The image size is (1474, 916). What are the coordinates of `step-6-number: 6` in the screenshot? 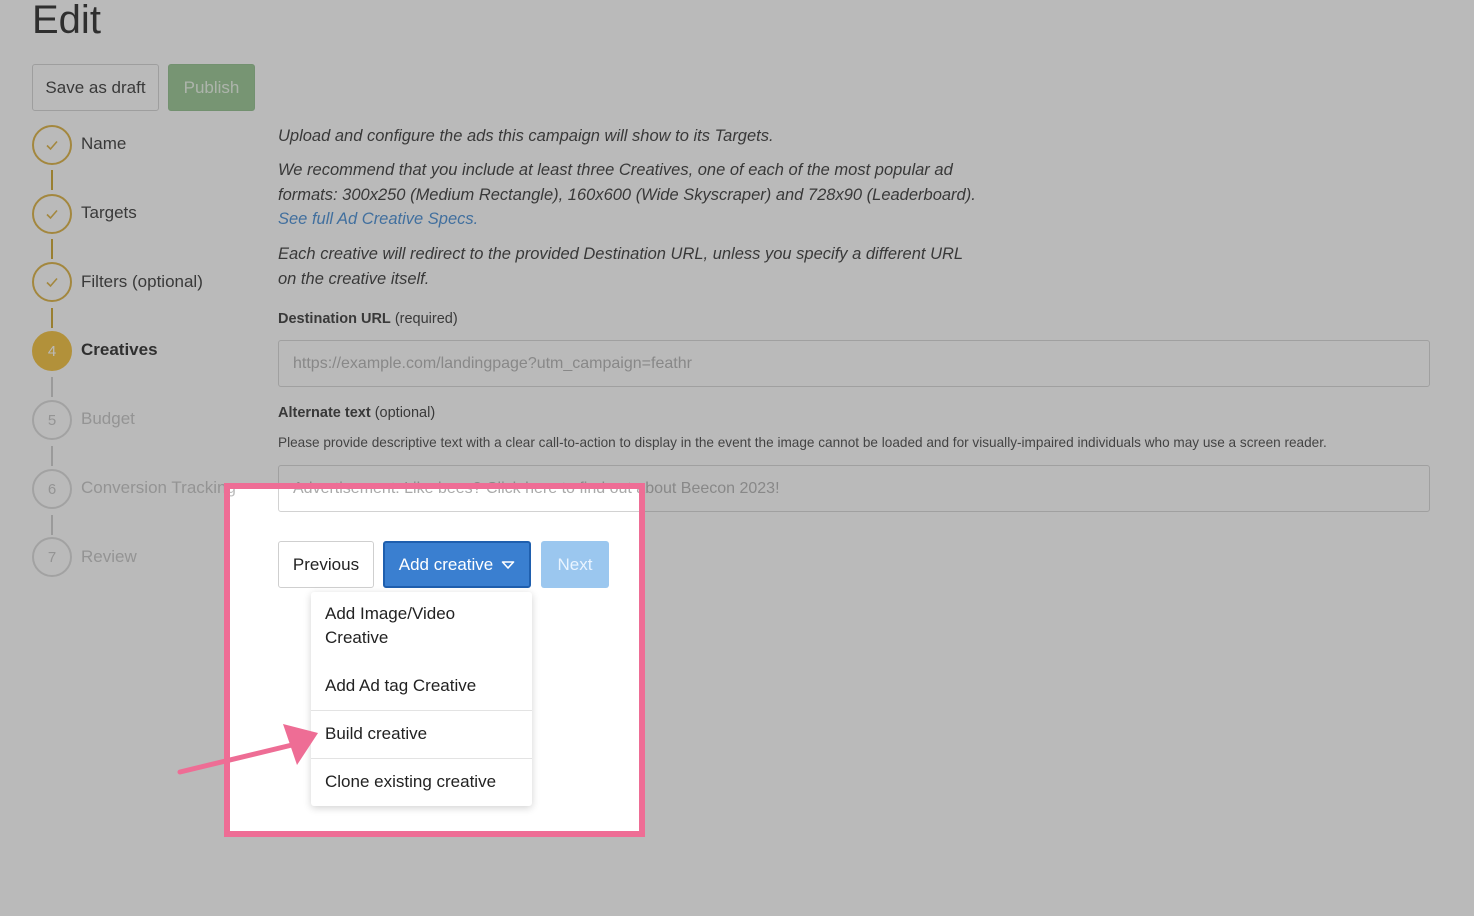 It's located at (52, 489).